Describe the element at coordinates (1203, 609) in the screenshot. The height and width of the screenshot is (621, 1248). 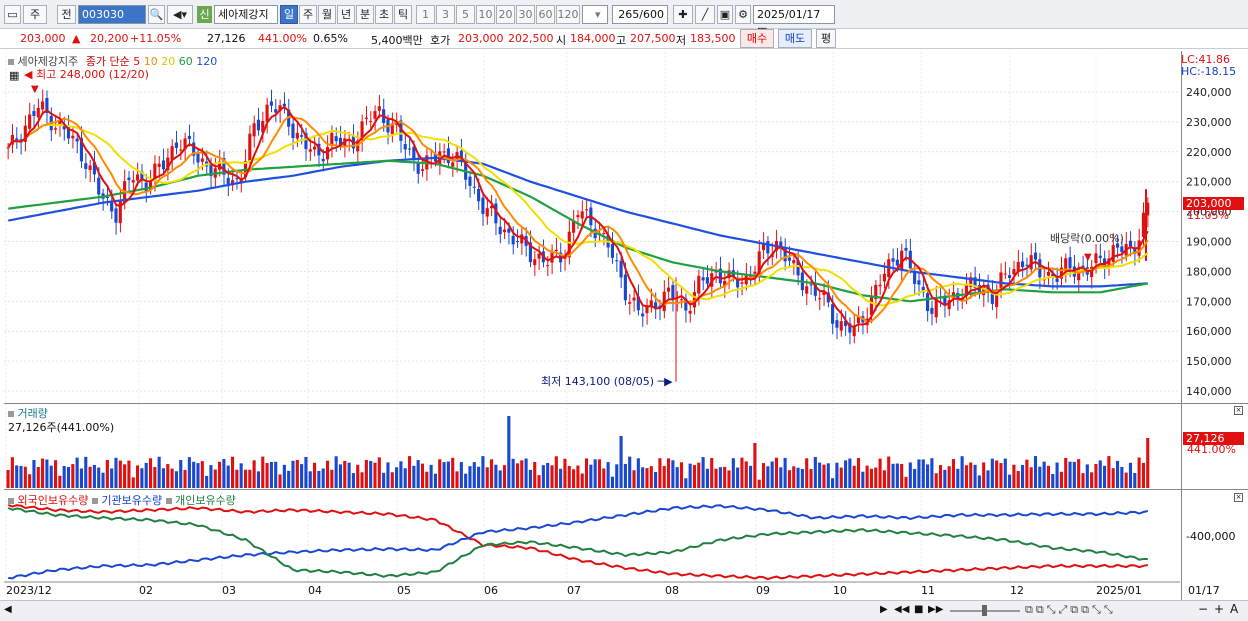
I see `zoom-out-icon: −` at that location.